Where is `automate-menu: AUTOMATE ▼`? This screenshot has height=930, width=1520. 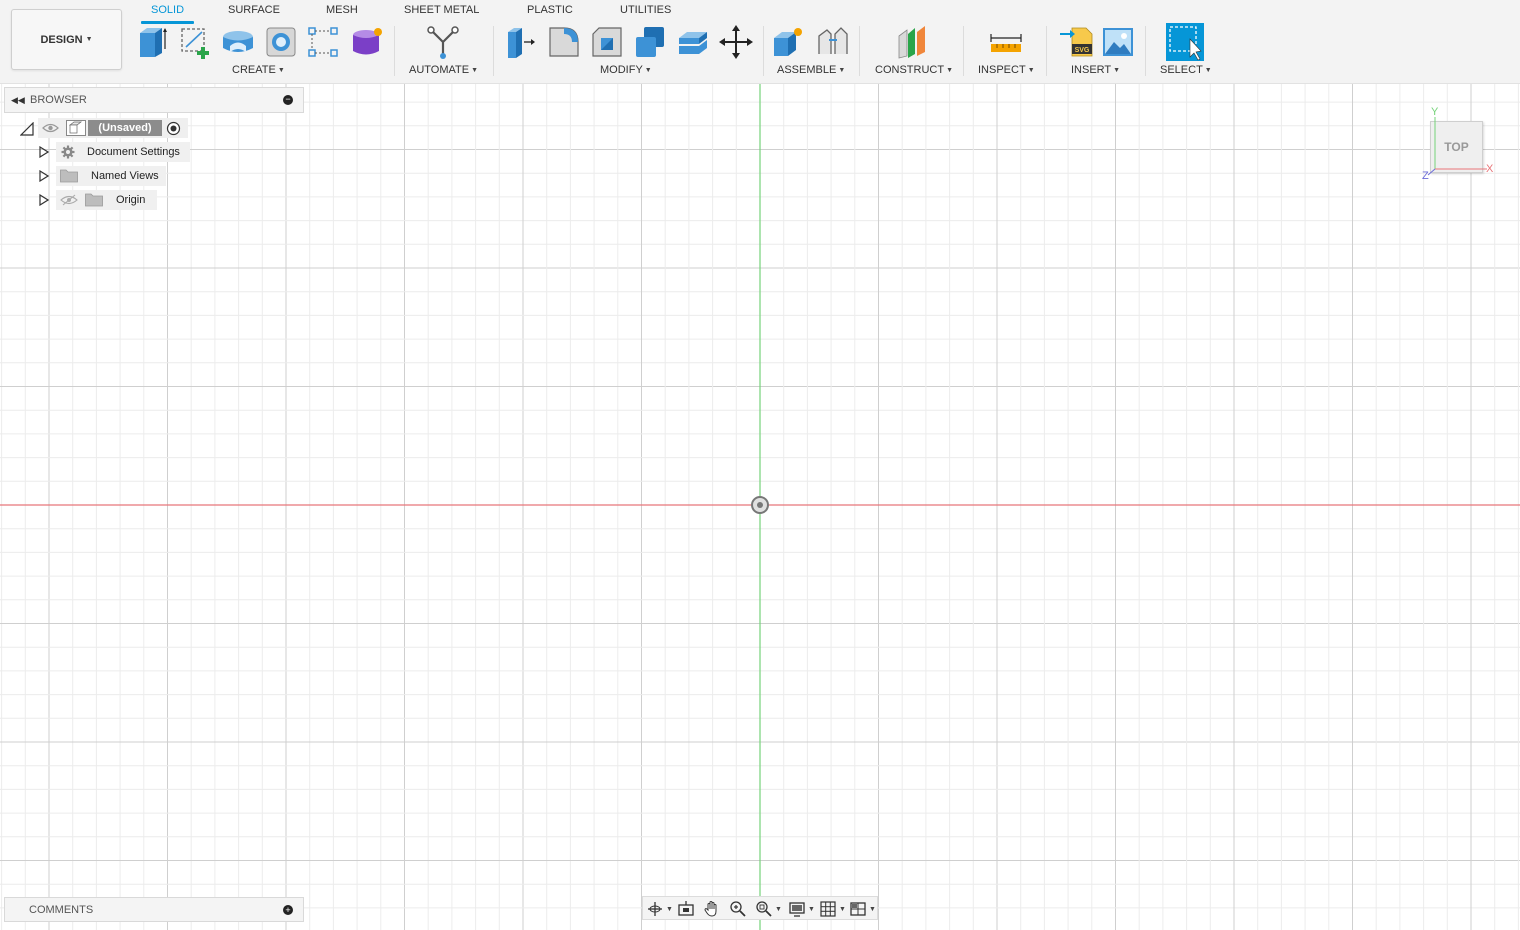 automate-menu: AUTOMATE ▼ is located at coordinates (443, 70).